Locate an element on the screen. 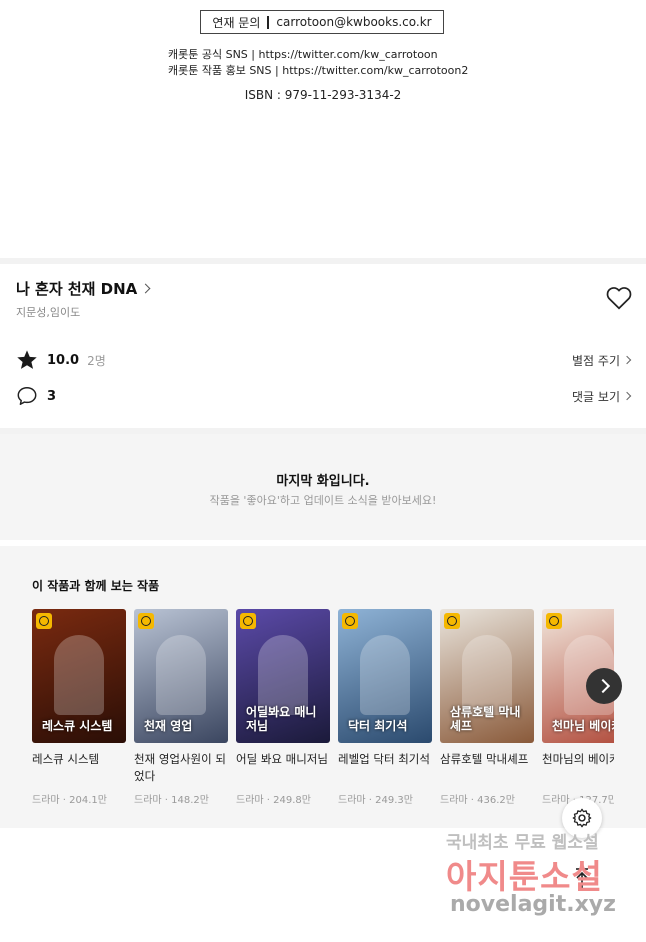 The image size is (646, 942). card-title: 천재 영업사원이 되었다 is located at coordinates (180, 767).